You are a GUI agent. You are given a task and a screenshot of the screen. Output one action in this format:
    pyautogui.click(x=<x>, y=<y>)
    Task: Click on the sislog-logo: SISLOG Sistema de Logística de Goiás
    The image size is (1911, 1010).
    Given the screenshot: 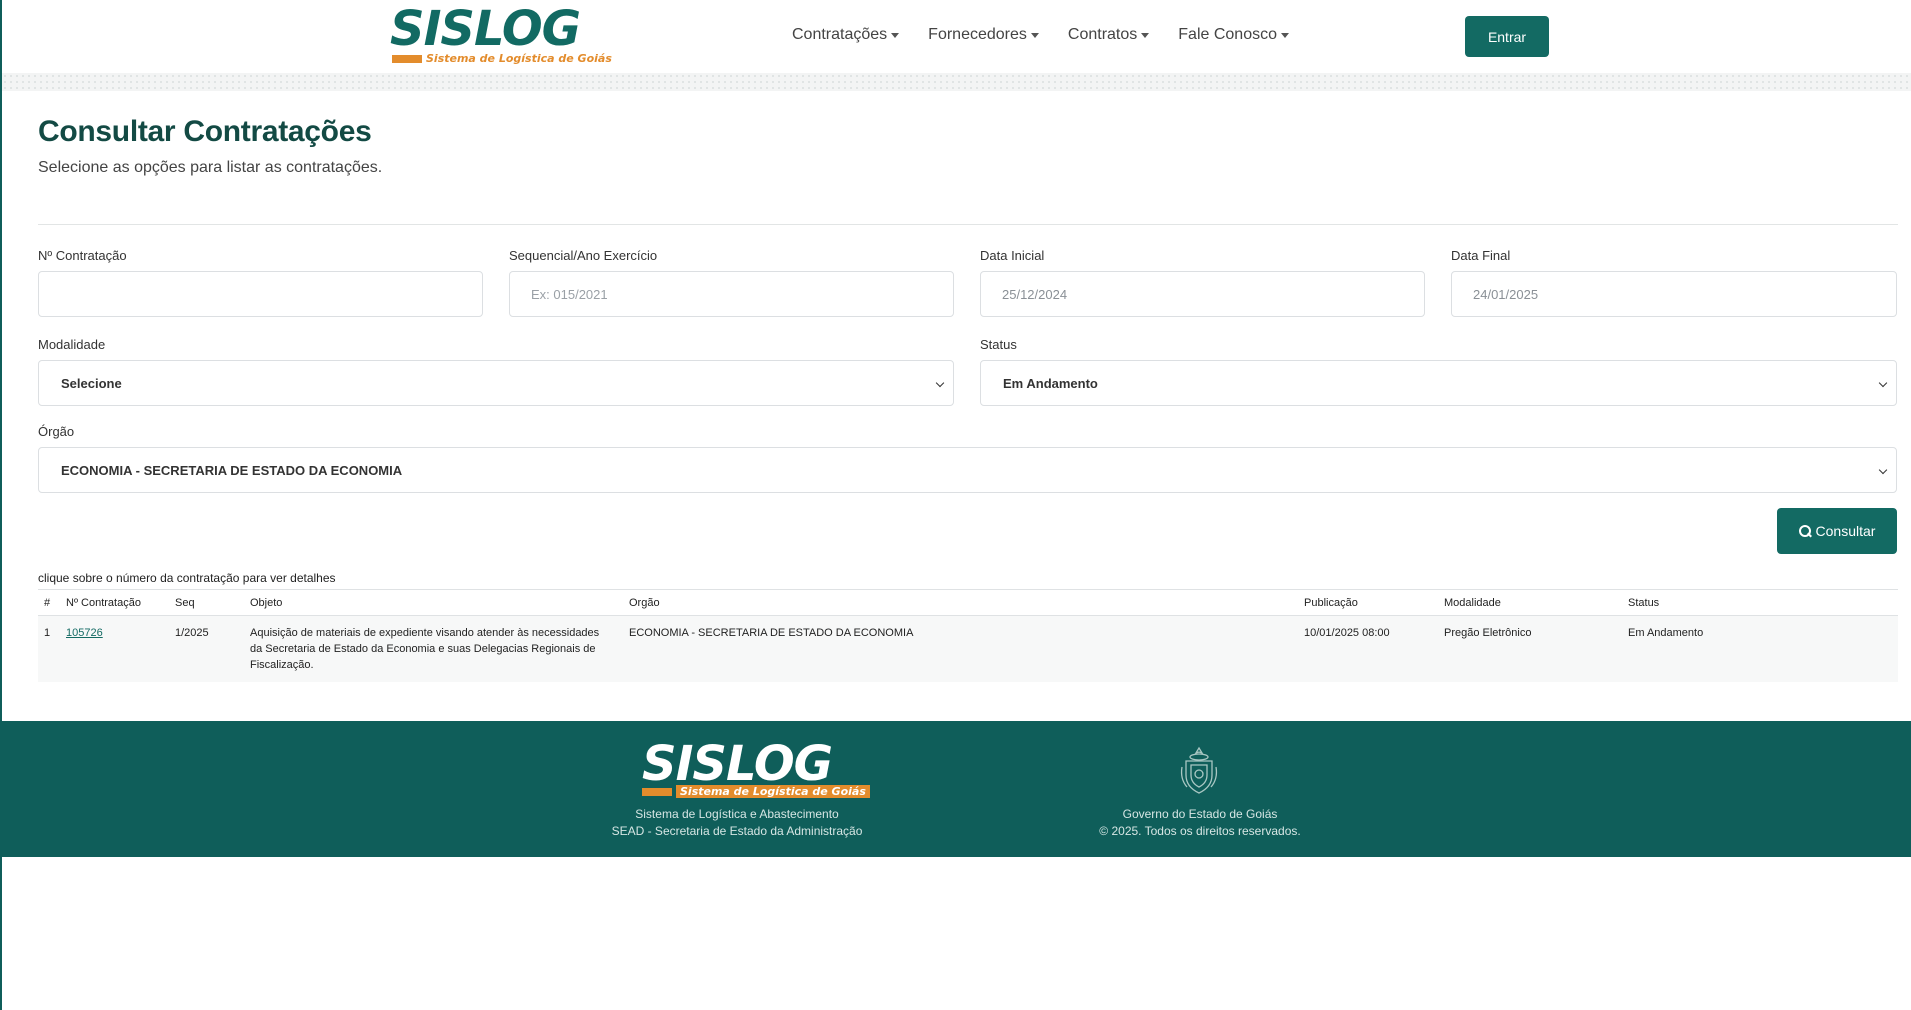 What is the action you would take?
    pyautogui.click(x=501, y=34)
    